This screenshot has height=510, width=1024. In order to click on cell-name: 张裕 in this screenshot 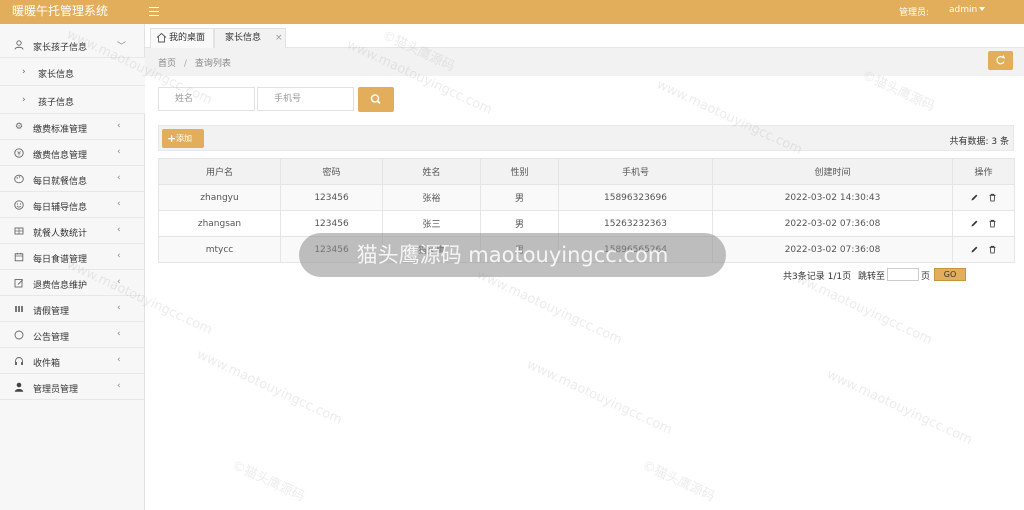, I will do `click(431, 197)`.